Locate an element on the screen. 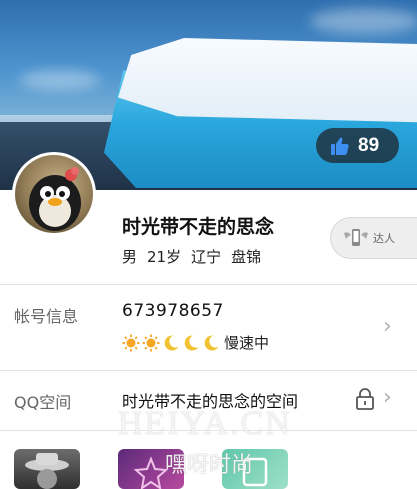  profile-meta: 男 21岁 辽宁 盘锦 is located at coordinates (191, 256).